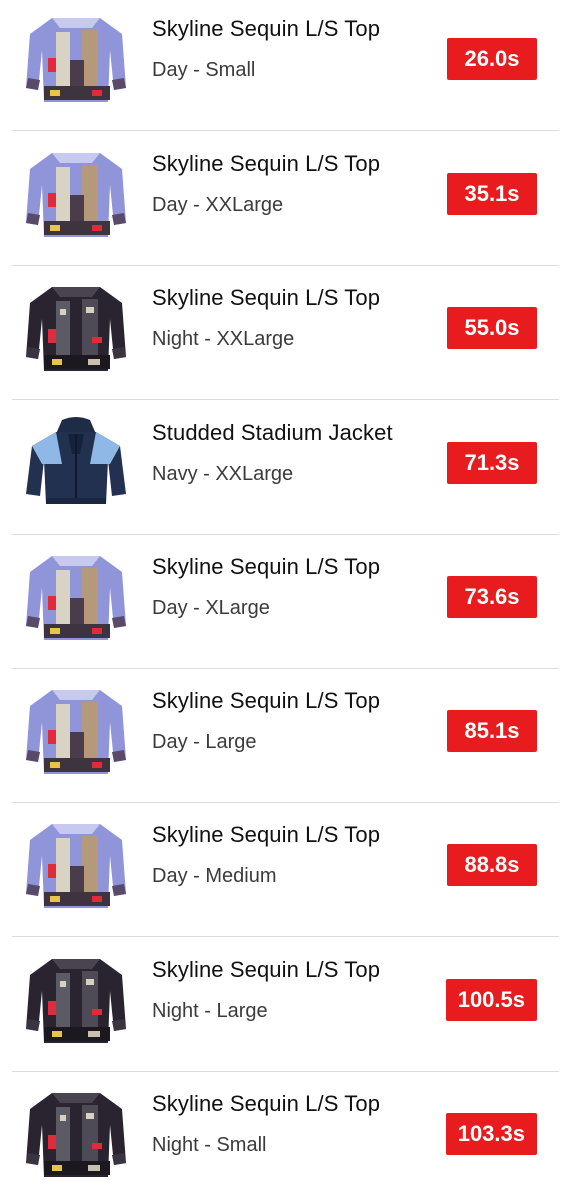 This screenshot has height=1200, width=579. What do you see at coordinates (492, 463) in the screenshot?
I see `time-badge: 71.3s` at bounding box center [492, 463].